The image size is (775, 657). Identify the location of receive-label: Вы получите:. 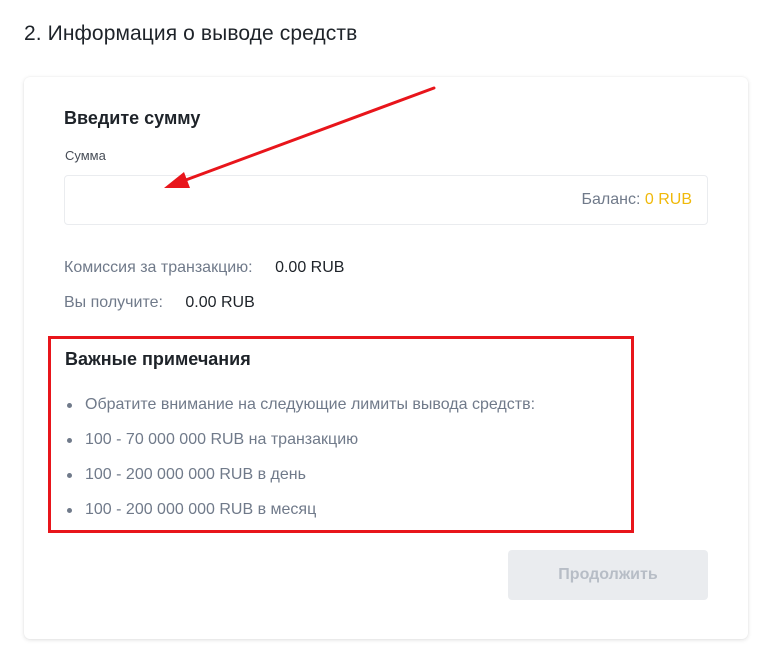
(113, 302).